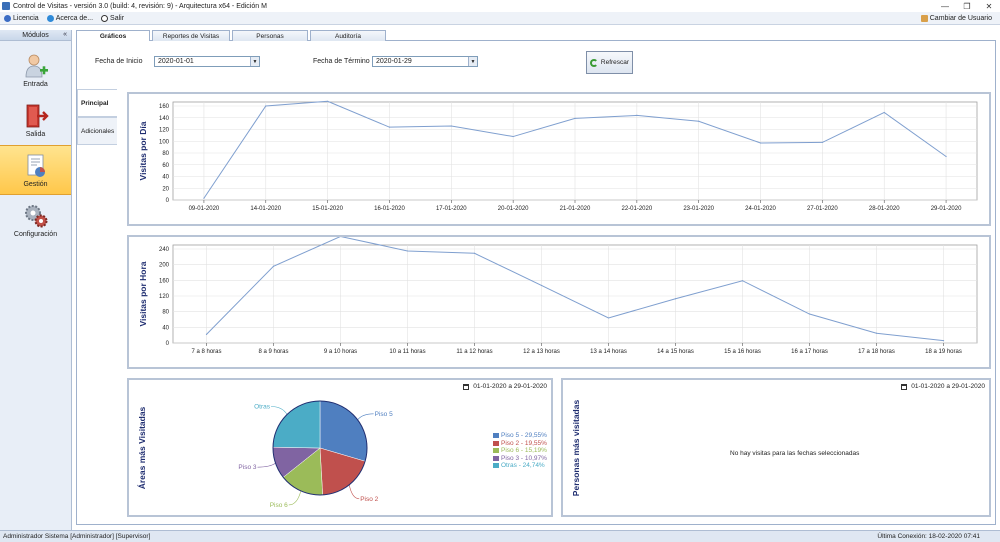 This screenshot has height=542, width=1000. What do you see at coordinates (50, 18) in the screenshot?
I see `info-icon` at bounding box center [50, 18].